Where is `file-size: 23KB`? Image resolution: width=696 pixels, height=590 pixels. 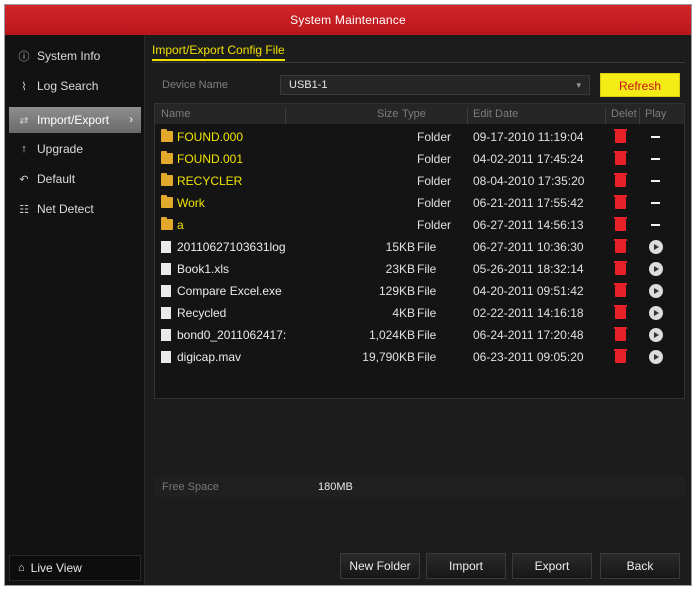 file-size: 23KB is located at coordinates (400, 269).